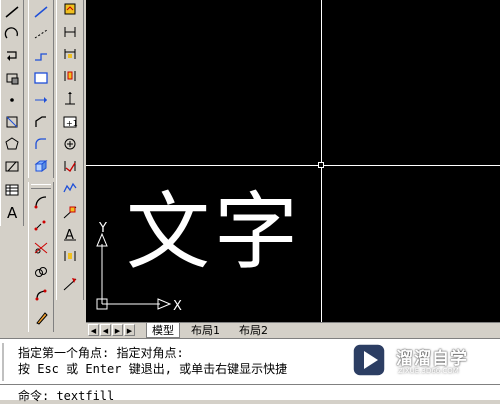  I want to click on fillet-icon, so click(41, 144).